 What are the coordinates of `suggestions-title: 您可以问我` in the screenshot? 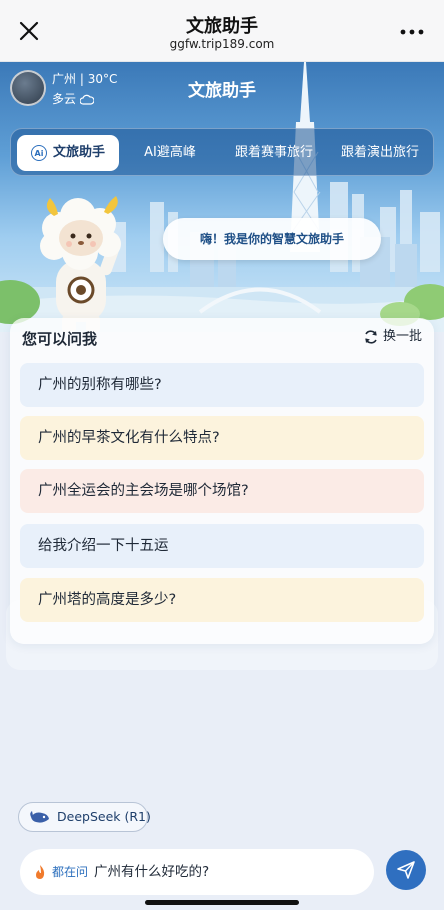 It's located at (60, 339).